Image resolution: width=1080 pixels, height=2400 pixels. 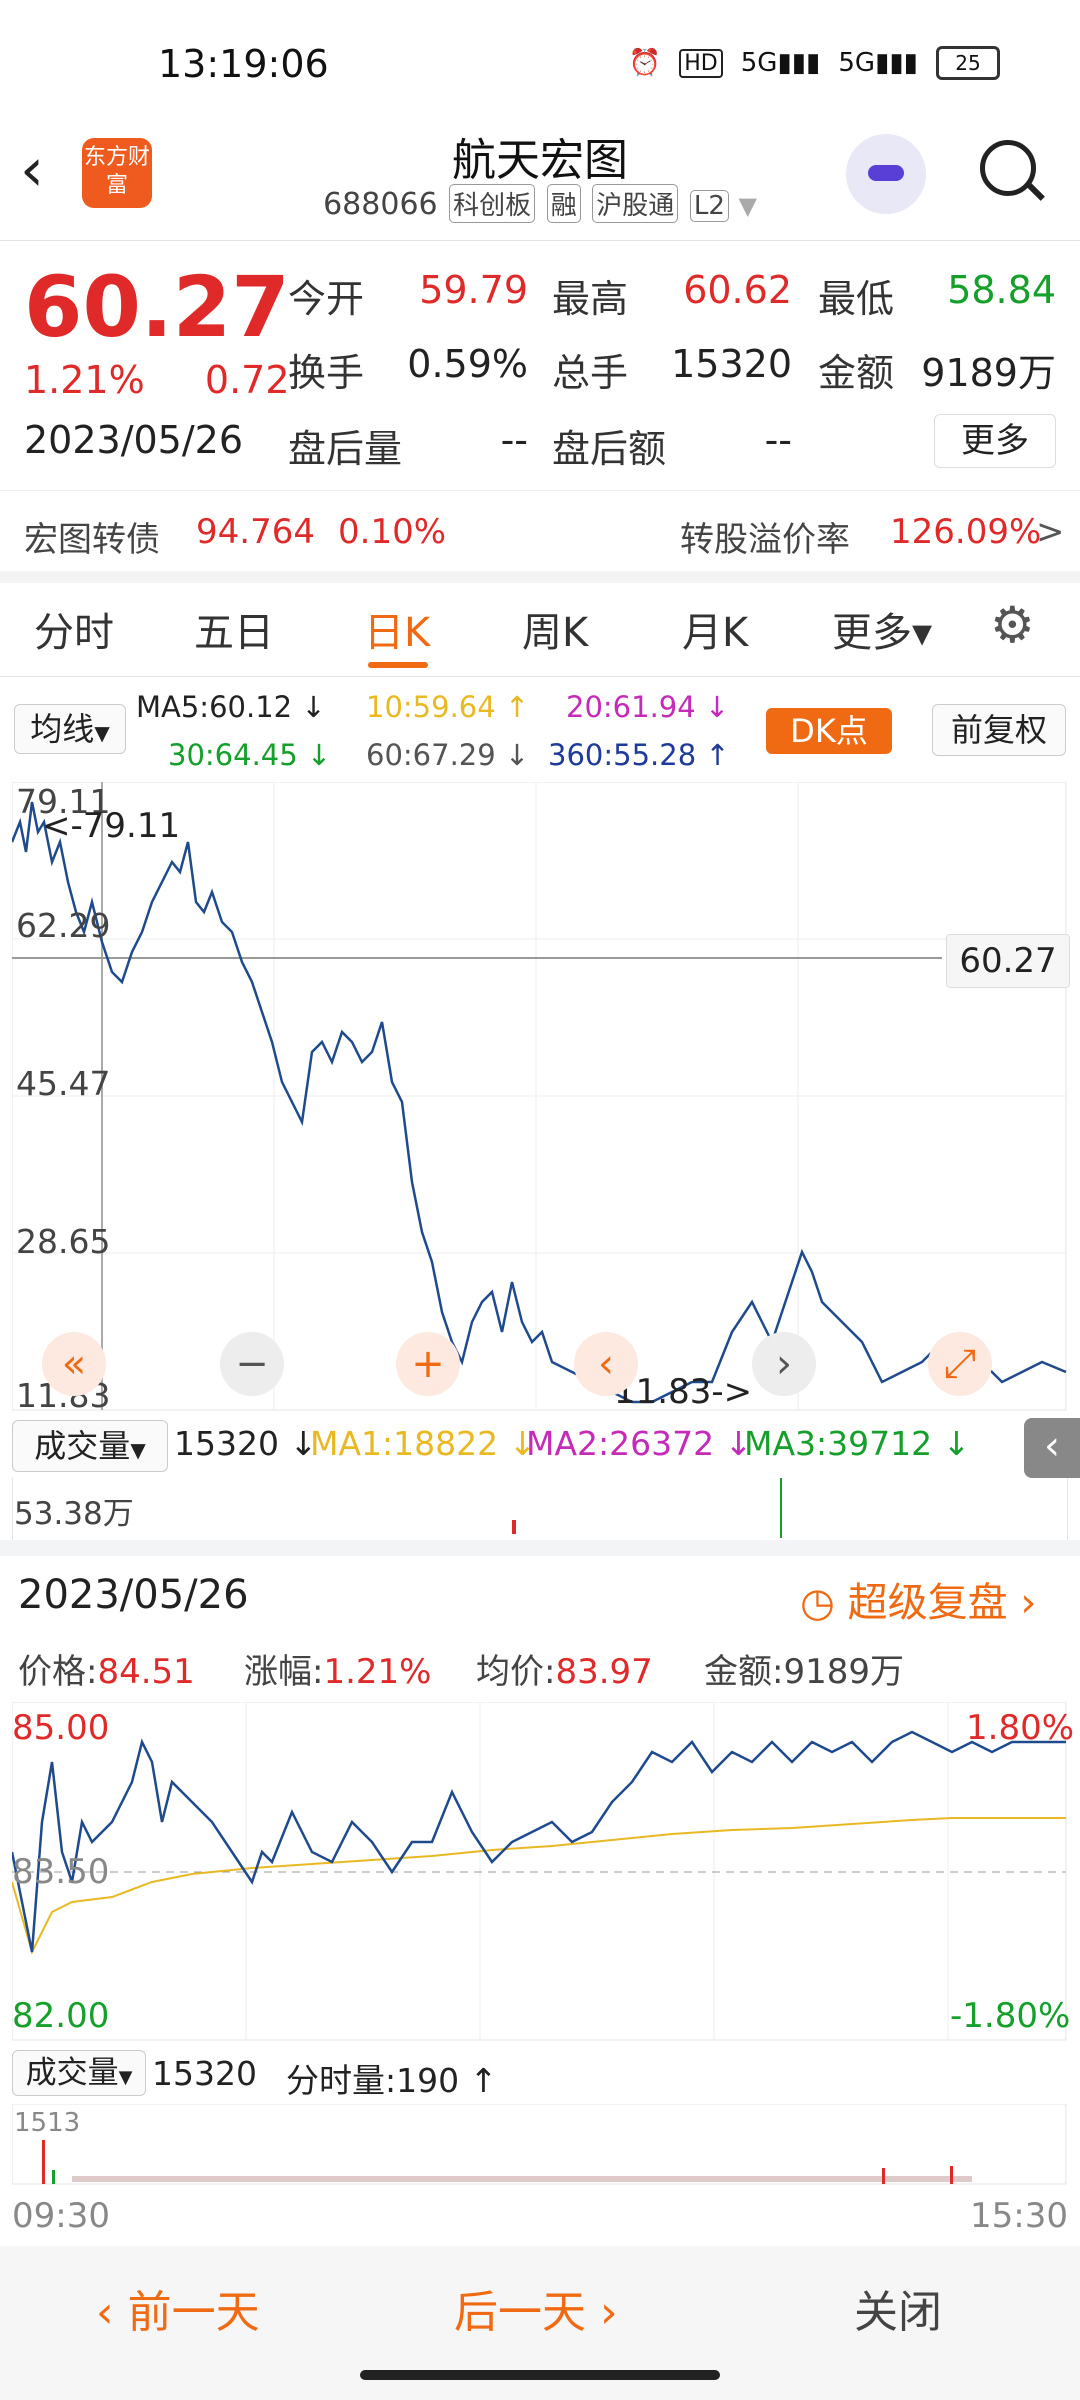 I want to click on vol-ma1: MA1:18822 ↓, so click(x=423, y=1443).